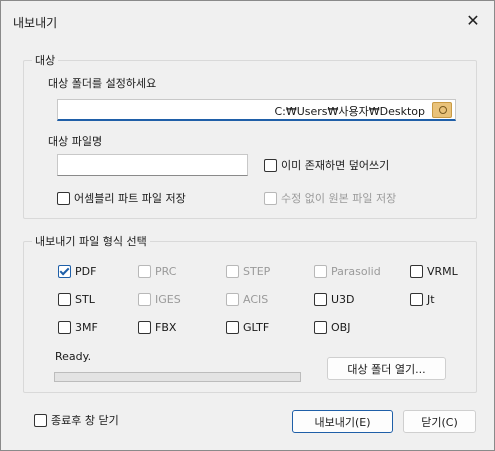 The height and width of the screenshot is (451, 495). I want to click on close-icon: ✕, so click(473, 21).